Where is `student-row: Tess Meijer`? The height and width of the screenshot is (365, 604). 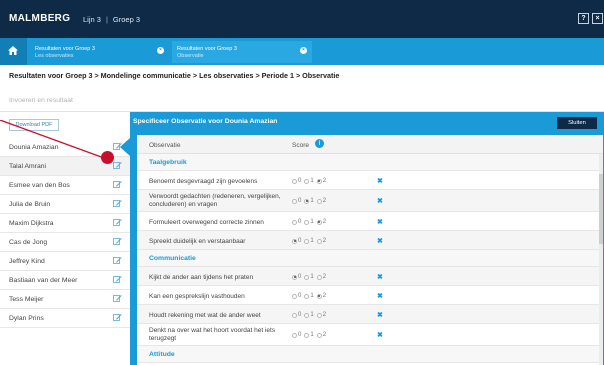 student-row: Tess Meijer is located at coordinates (65, 299).